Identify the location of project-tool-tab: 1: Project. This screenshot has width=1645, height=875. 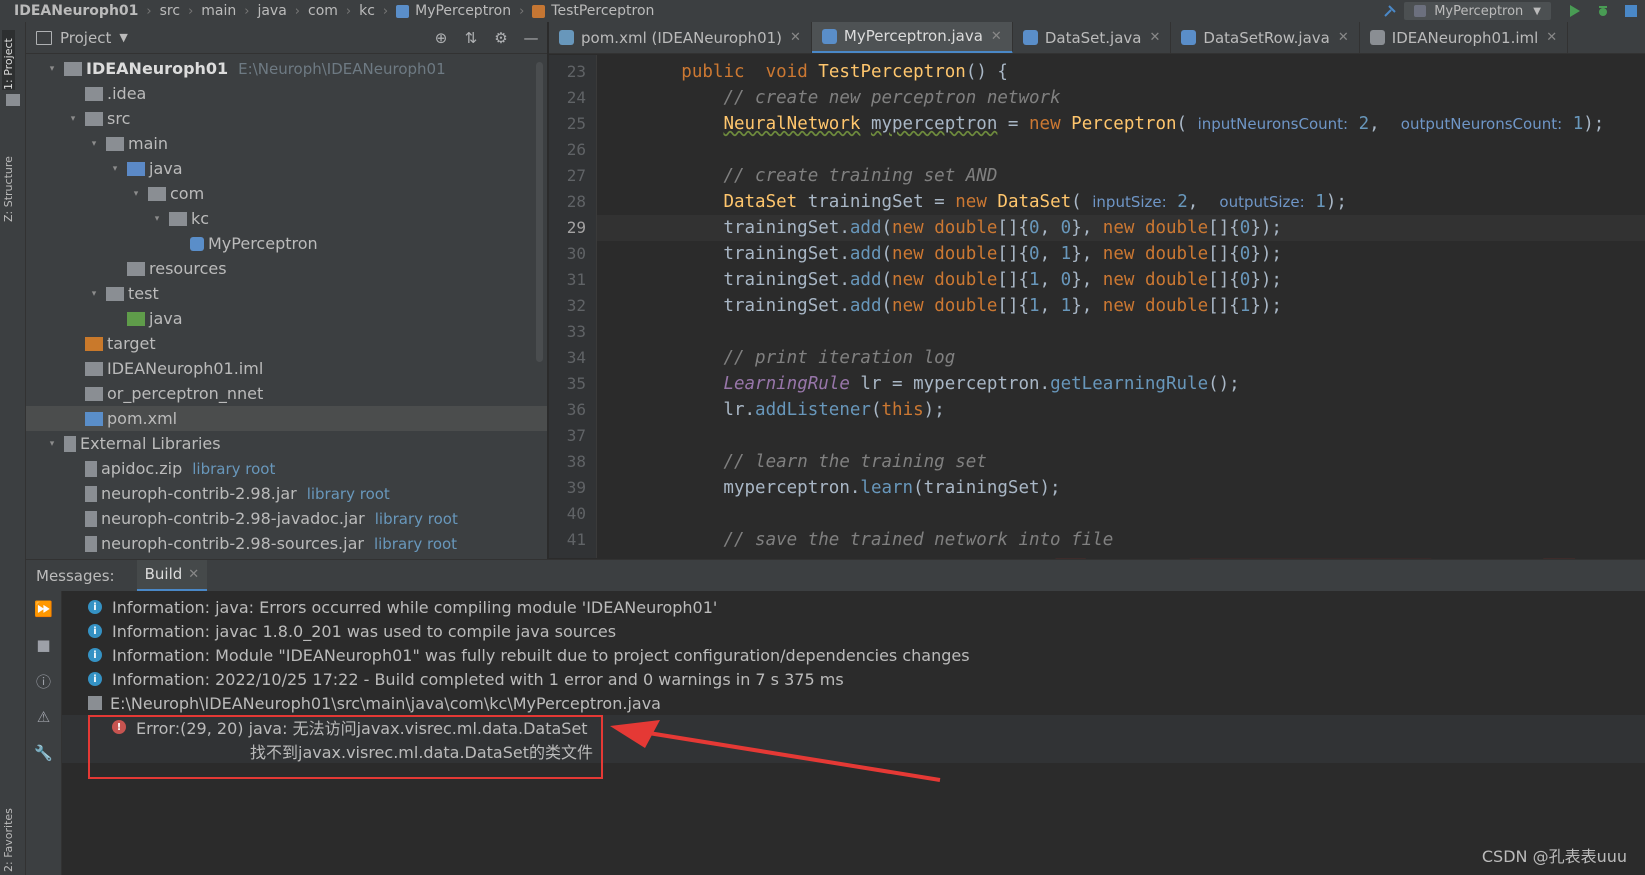
(8, 60).